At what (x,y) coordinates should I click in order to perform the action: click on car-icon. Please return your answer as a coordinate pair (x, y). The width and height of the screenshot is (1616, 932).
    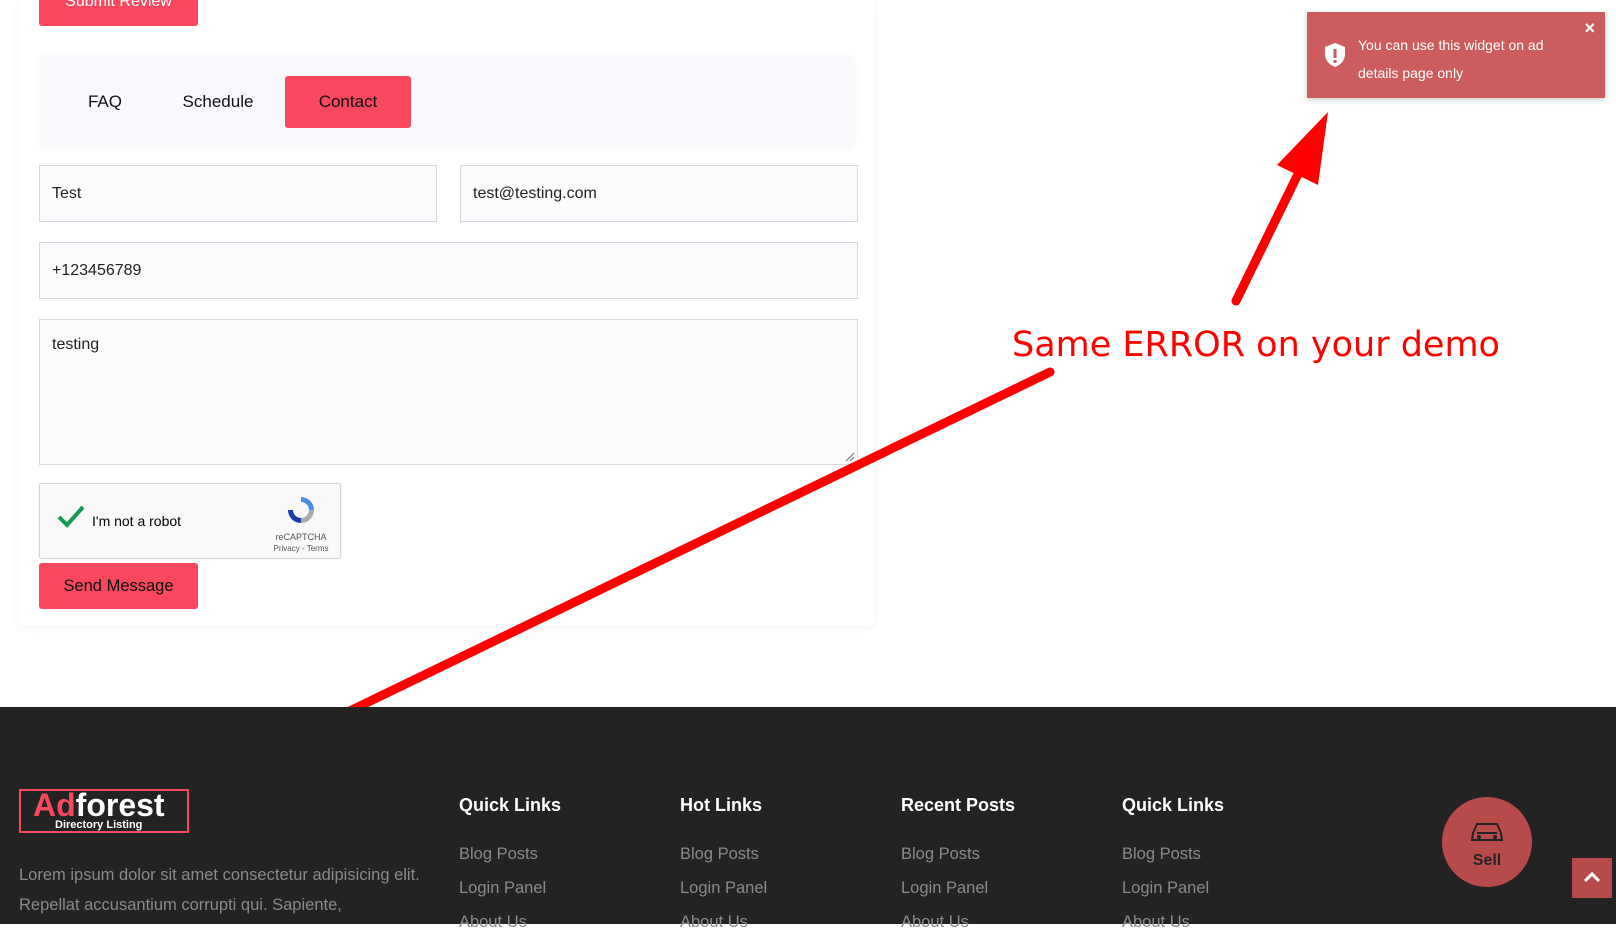
    Looking at the image, I should click on (1487, 832).